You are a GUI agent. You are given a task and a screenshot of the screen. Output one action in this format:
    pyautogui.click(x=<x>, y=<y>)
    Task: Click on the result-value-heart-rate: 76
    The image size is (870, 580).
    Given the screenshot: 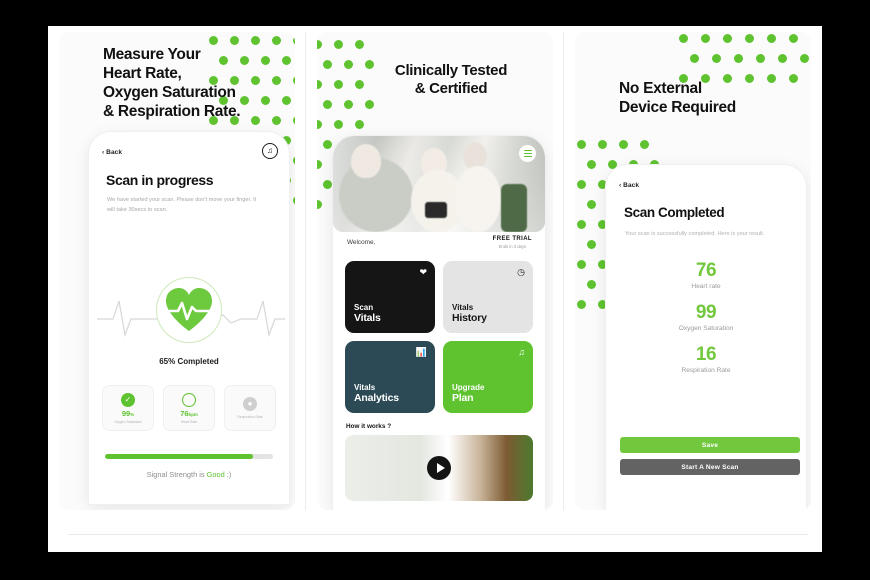 What is the action you would take?
    pyautogui.click(x=706, y=270)
    